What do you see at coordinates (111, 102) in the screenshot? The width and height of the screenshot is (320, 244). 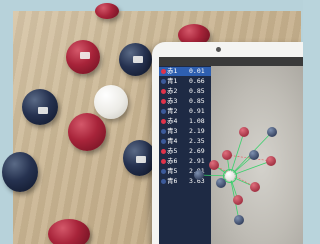 I see `white-jack-ball` at bounding box center [111, 102].